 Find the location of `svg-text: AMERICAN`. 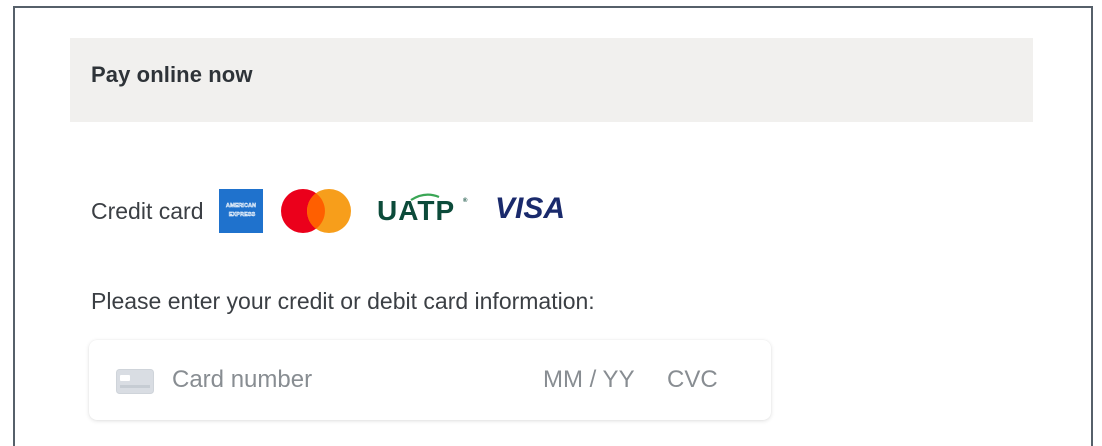

svg-text: AMERICAN is located at coordinates (241, 206).